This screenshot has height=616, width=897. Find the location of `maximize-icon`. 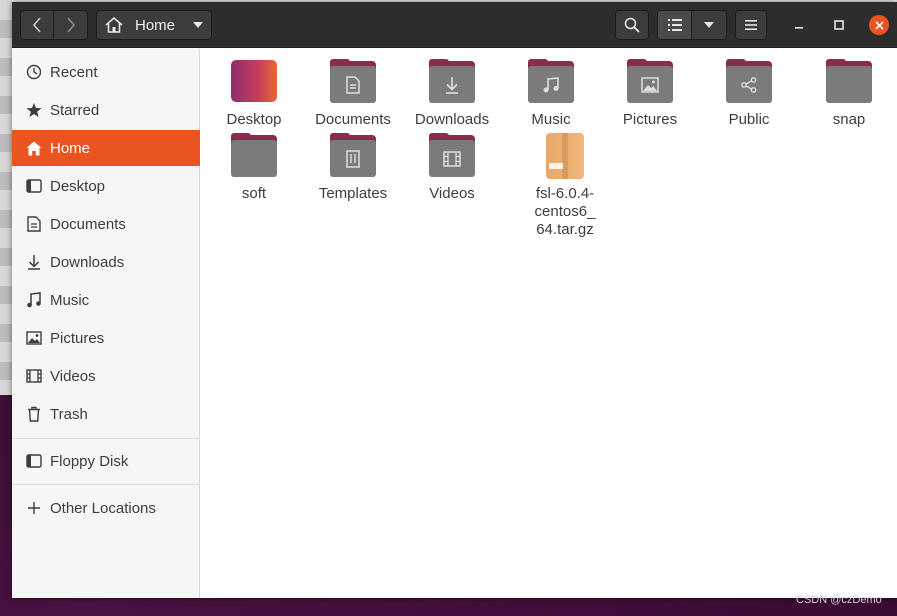

maximize-icon is located at coordinates (839, 25).